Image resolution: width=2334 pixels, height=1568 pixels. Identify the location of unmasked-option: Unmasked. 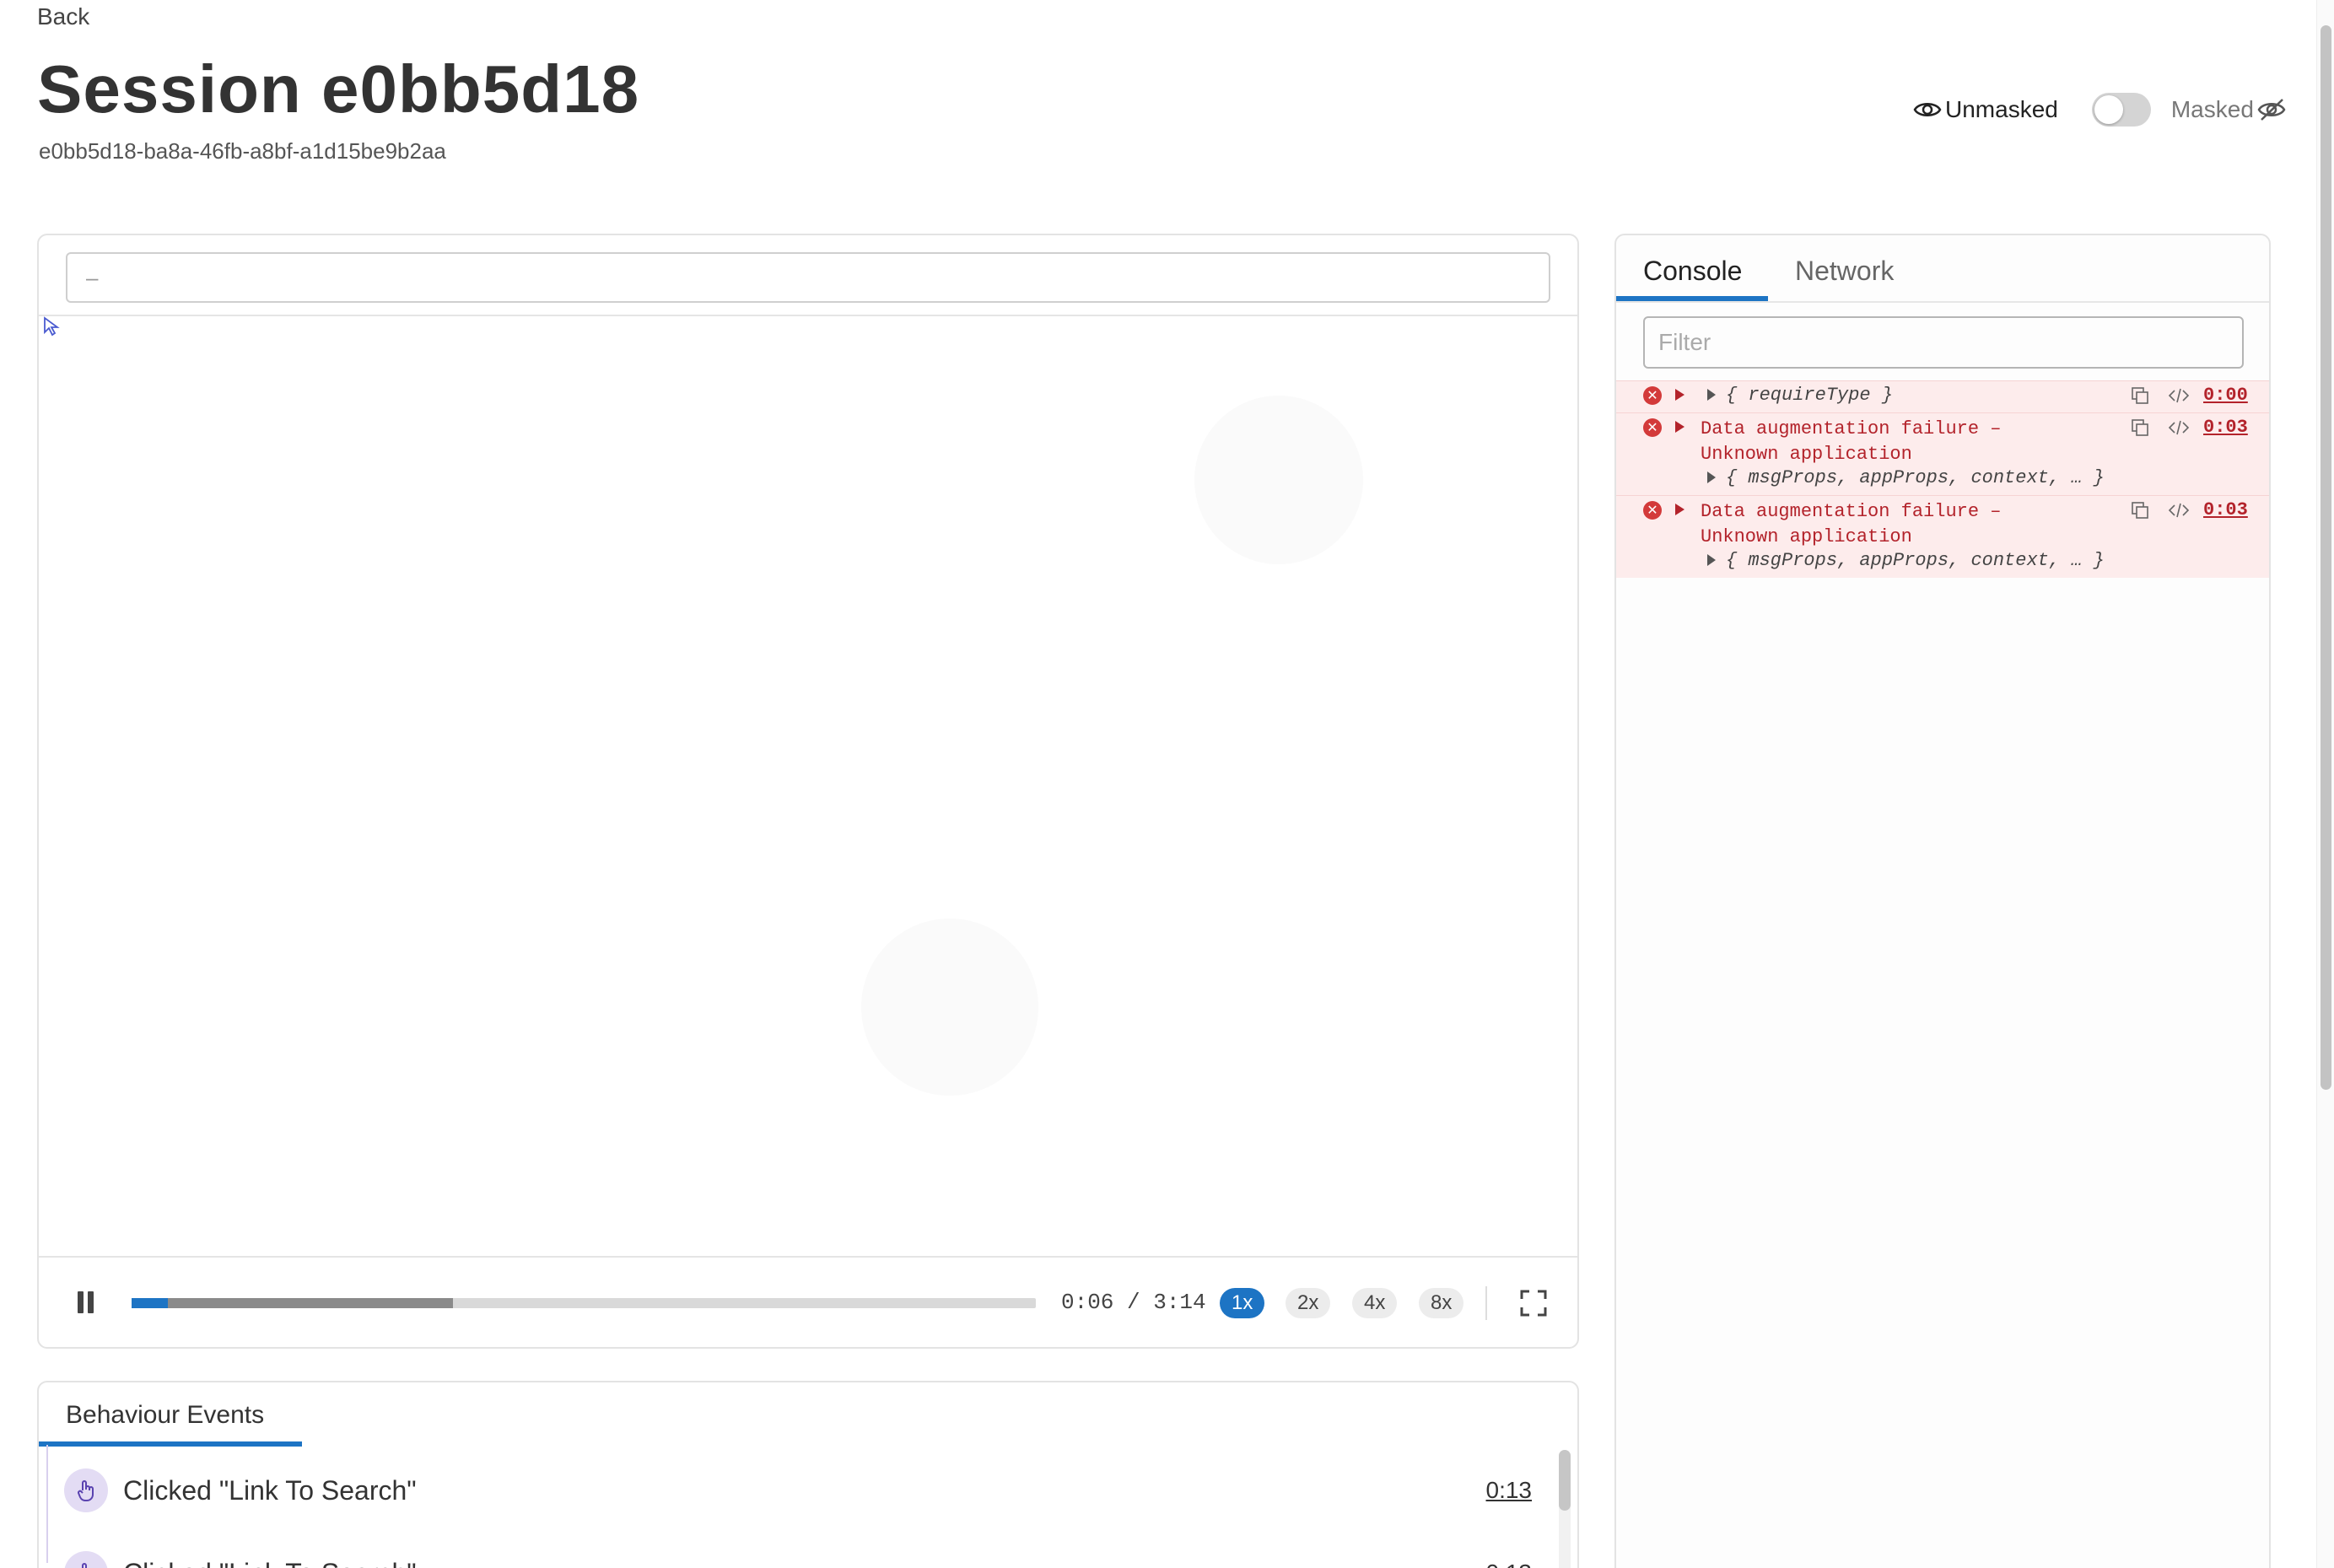
(1985, 109).